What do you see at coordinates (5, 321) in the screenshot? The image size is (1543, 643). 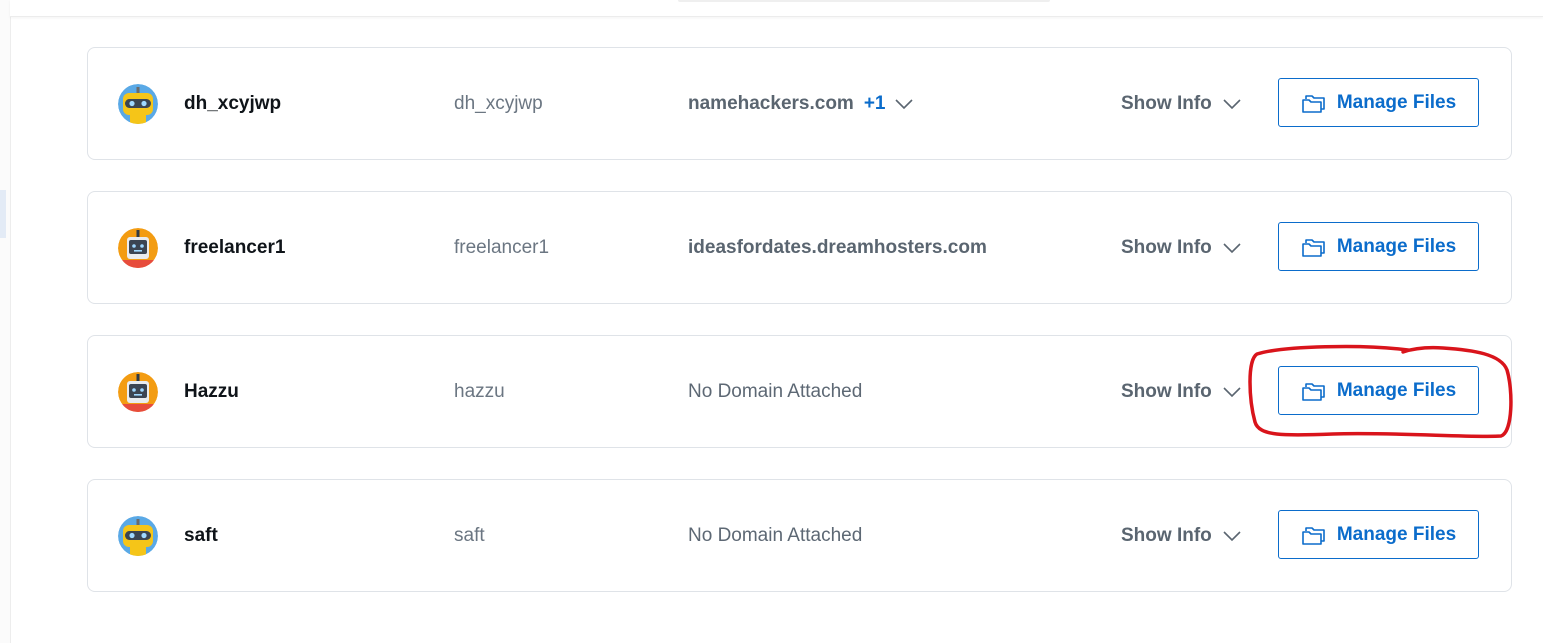 I see `left-sidebar` at bounding box center [5, 321].